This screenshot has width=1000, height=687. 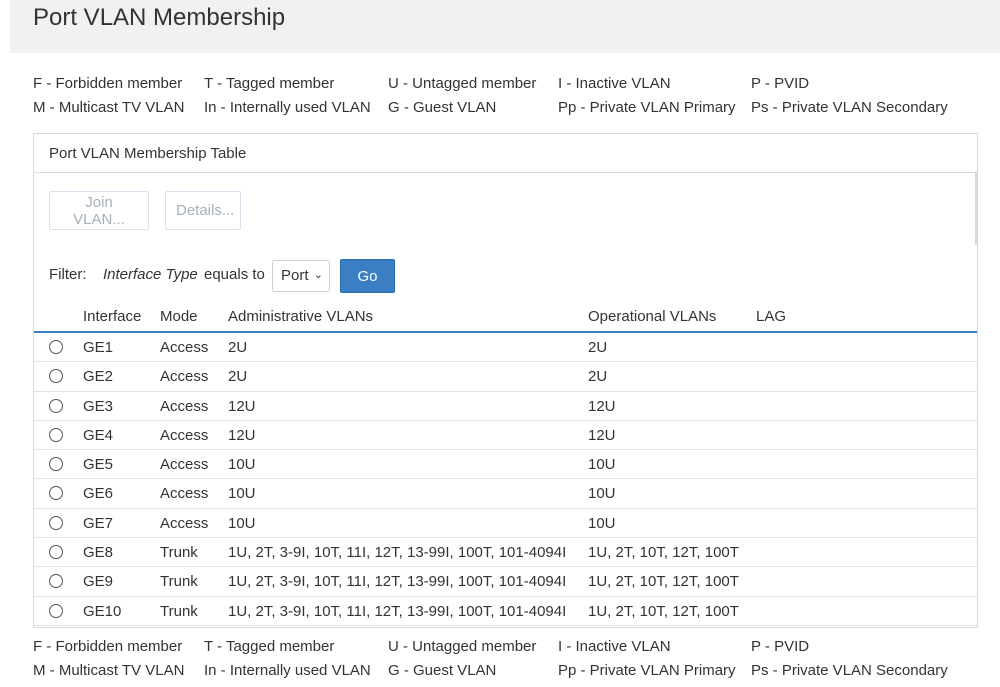 What do you see at coordinates (505, 377) in the screenshot?
I see `table-row: GE2 Access 2U 2U` at bounding box center [505, 377].